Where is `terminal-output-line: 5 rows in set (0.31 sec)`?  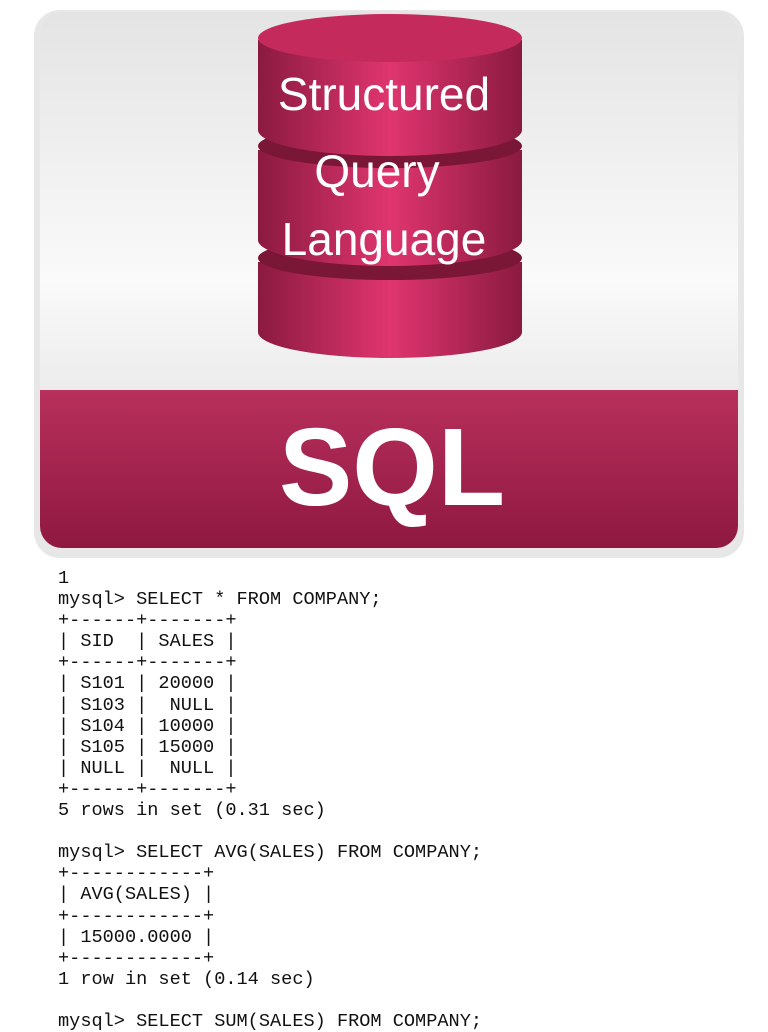 terminal-output-line: 5 rows in set (0.31 sec) is located at coordinates (192, 811).